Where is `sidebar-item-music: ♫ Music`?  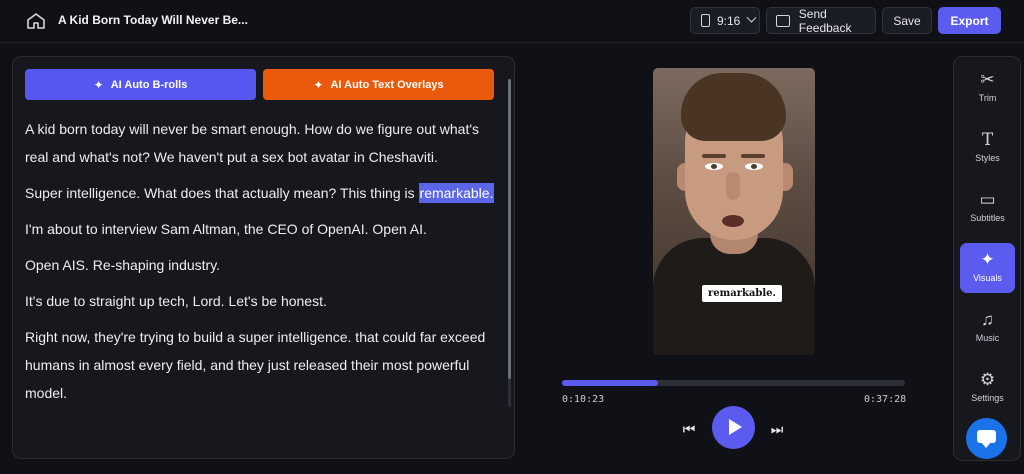 sidebar-item-music: ♫ Music is located at coordinates (987, 328).